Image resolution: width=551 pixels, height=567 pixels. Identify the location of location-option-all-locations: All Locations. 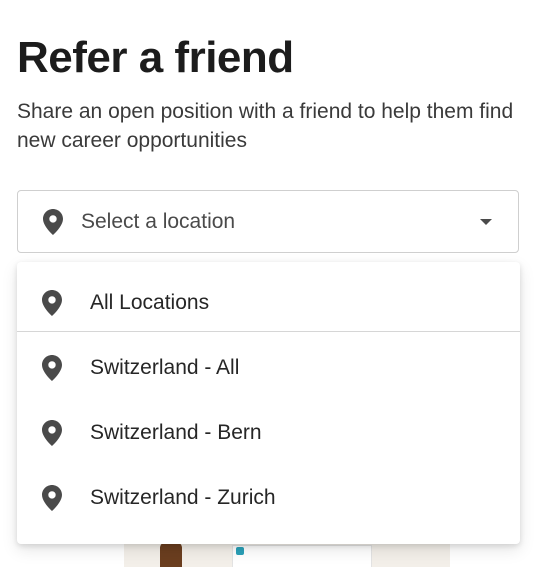
(268, 303).